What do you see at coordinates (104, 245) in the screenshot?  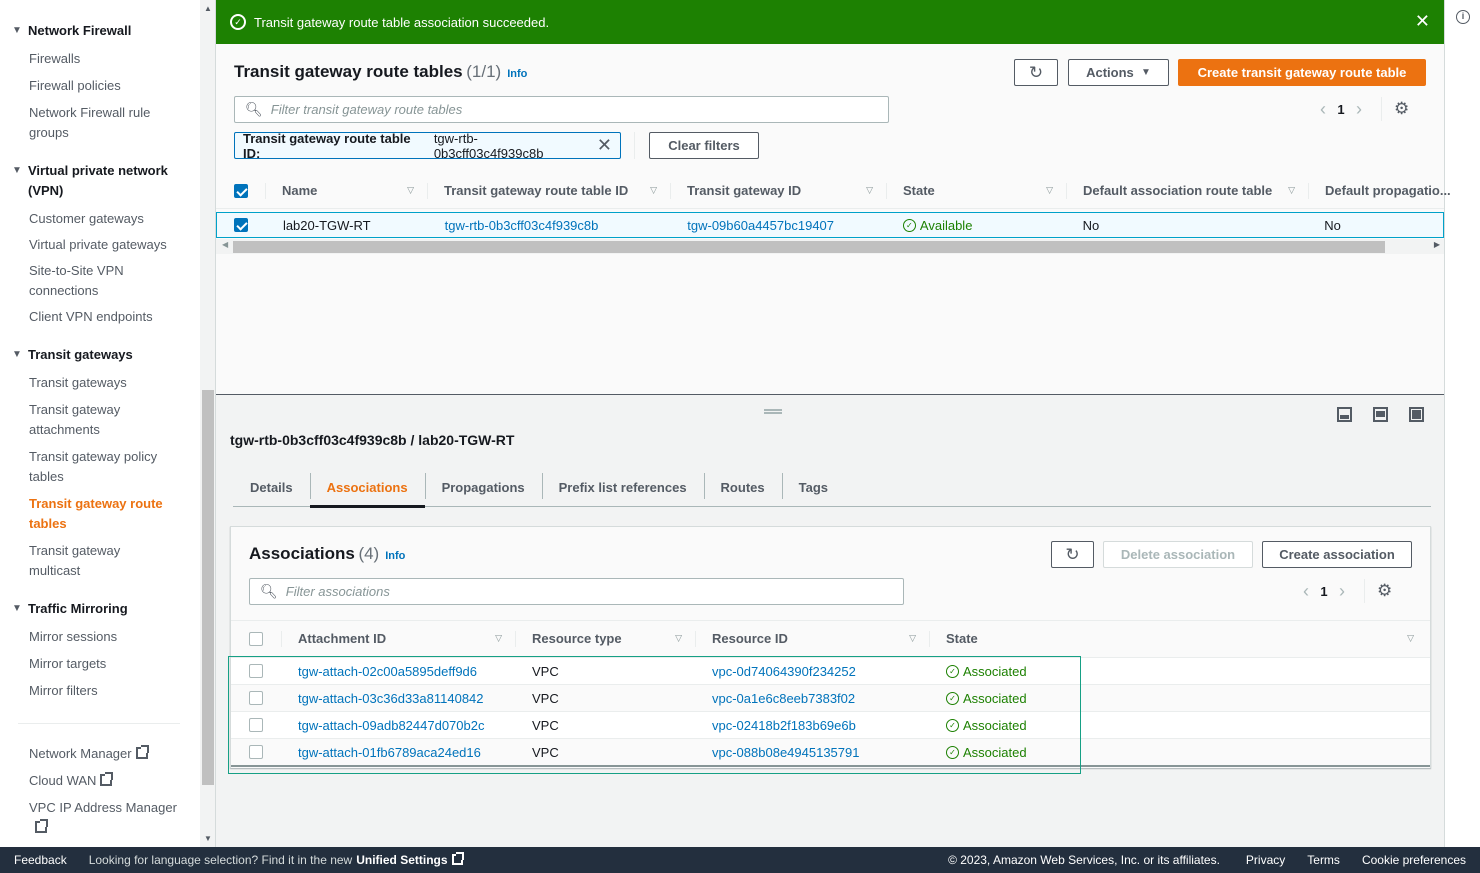 I see `sidebar-item-virtual-private-gateways: Virtual private gateways` at bounding box center [104, 245].